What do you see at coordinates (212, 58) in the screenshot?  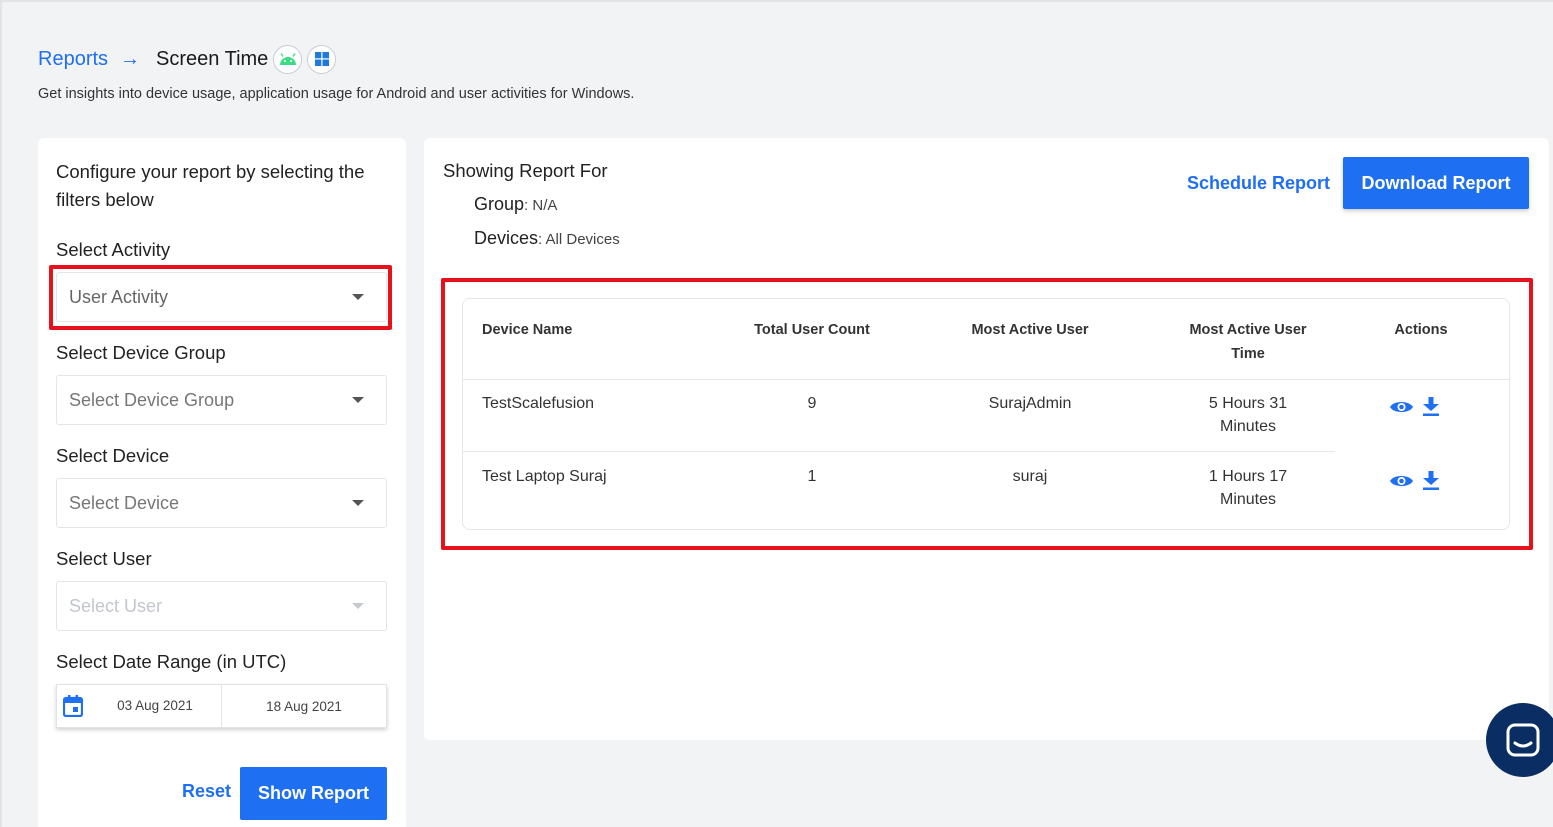 I see `page-title: Screen Time` at bounding box center [212, 58].